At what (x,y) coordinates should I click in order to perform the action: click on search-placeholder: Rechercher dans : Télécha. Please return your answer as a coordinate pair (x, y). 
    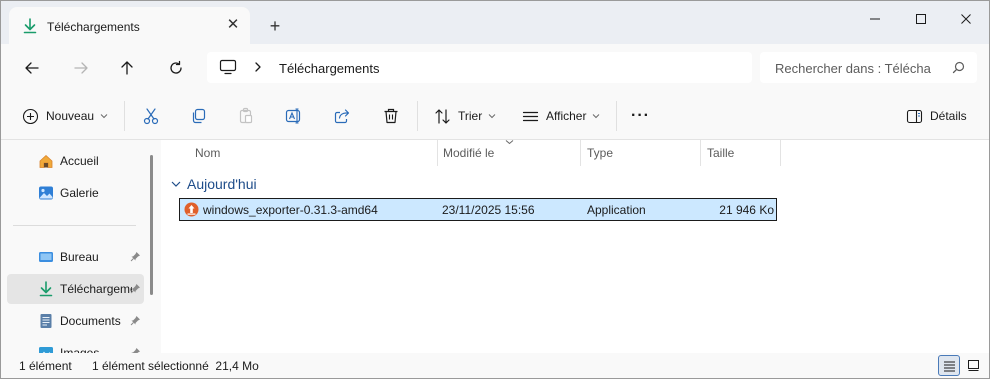
    Looking at the image, I should click on (853, 68).